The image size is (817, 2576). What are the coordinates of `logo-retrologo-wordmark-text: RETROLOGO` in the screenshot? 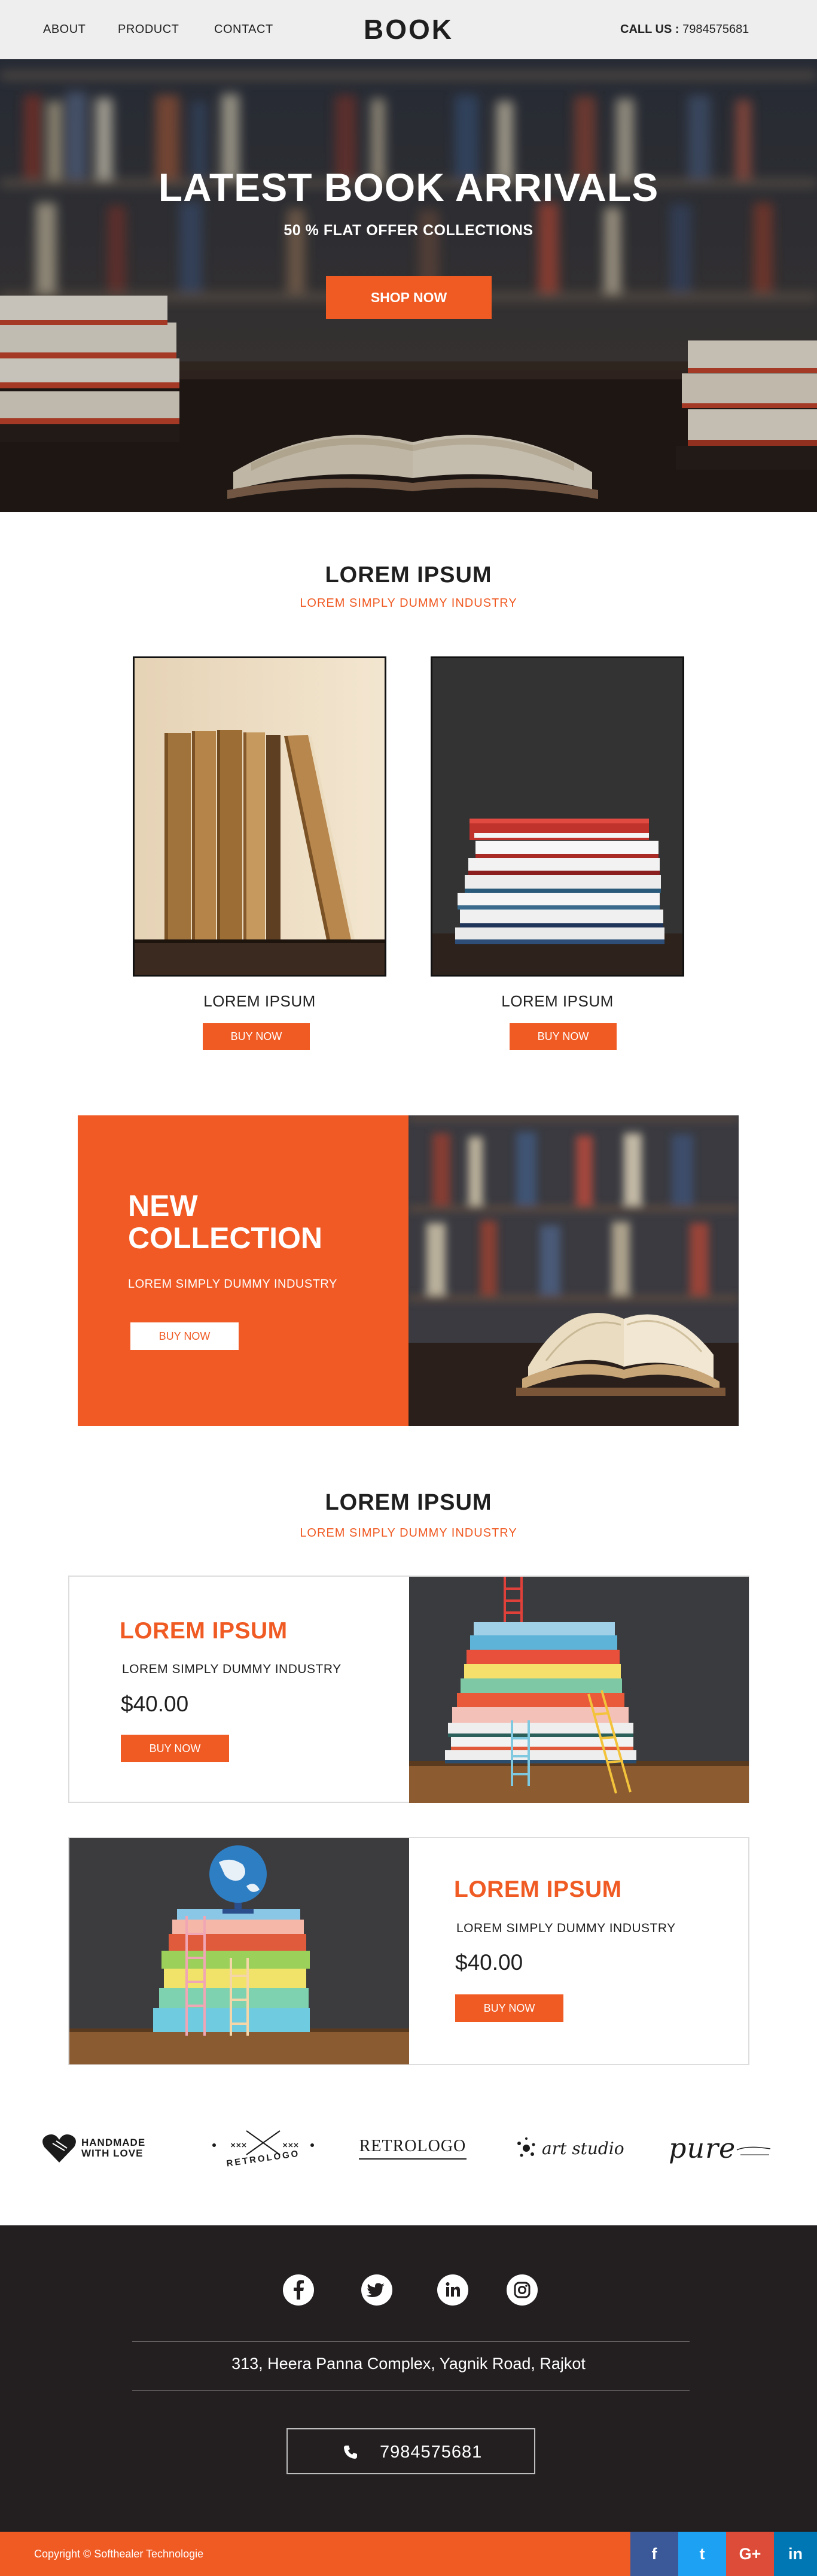 It's located at (413, 2146).